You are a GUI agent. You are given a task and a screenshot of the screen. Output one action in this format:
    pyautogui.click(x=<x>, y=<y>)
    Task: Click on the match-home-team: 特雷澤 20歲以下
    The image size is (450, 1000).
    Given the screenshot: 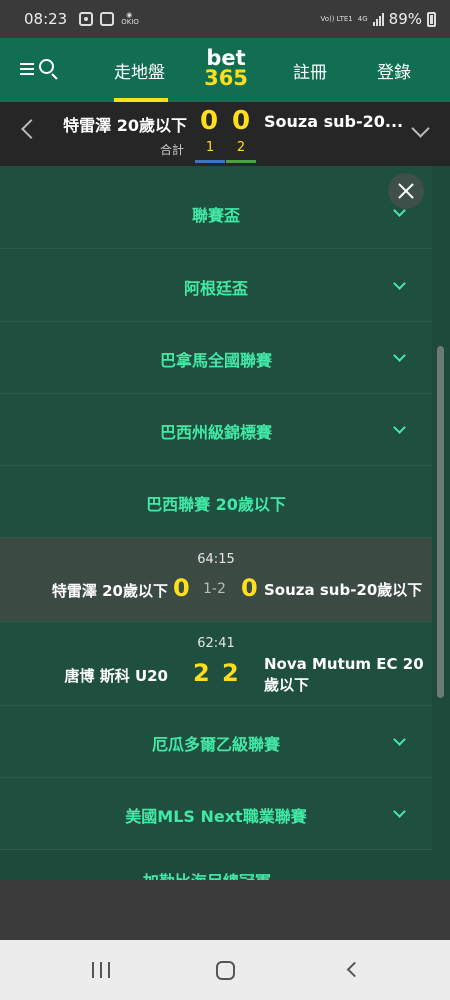 What is the action you would take?
    pyautogui.click(x=109, y=591)
    